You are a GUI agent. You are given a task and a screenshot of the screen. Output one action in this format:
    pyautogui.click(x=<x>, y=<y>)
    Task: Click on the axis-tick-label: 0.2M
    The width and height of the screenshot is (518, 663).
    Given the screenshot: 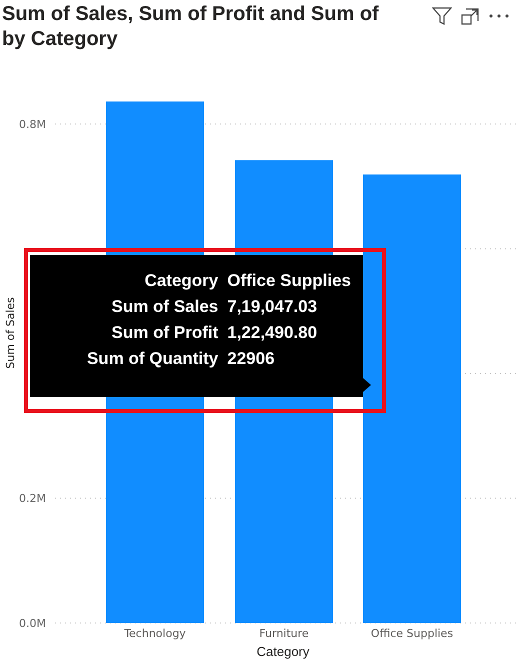 What is the action you would take?
    pyautogui.click(x=32, y=499)
    